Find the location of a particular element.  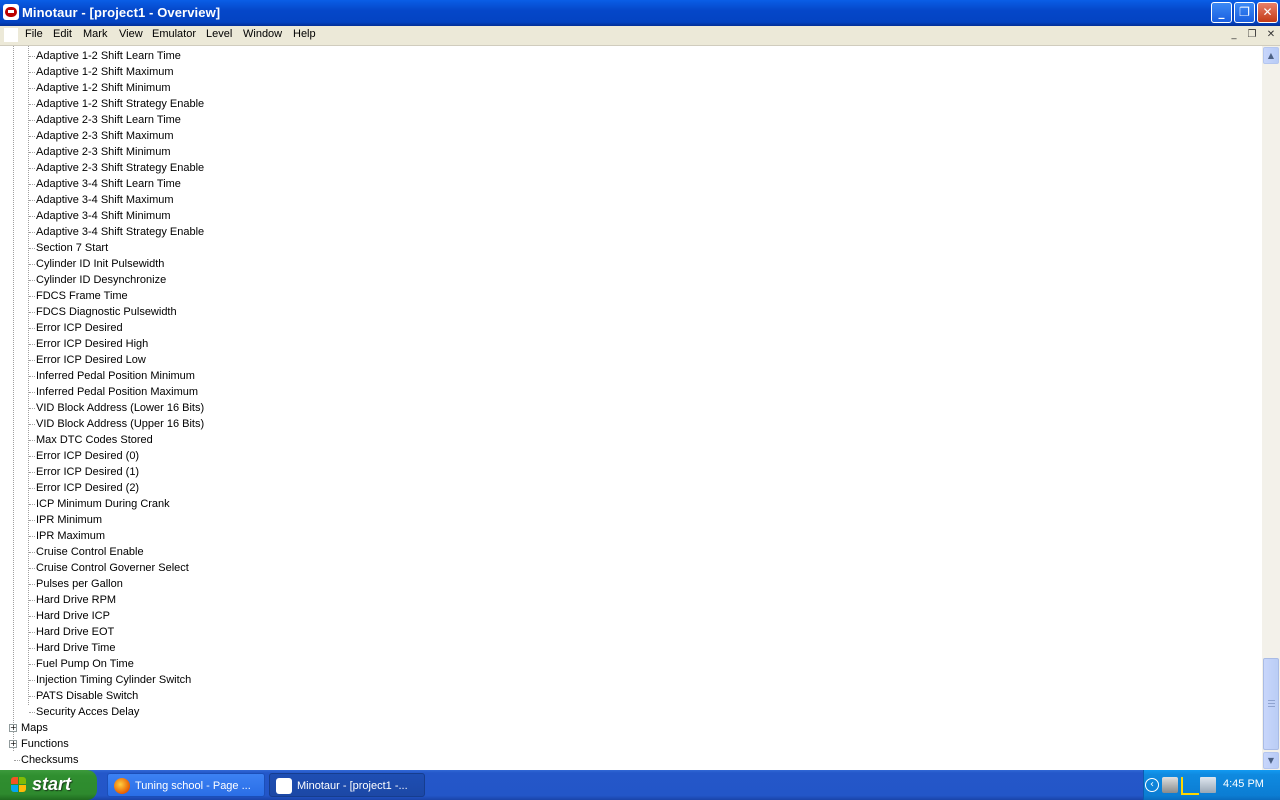

tree-guide-line is located at coordinates (13, 398).